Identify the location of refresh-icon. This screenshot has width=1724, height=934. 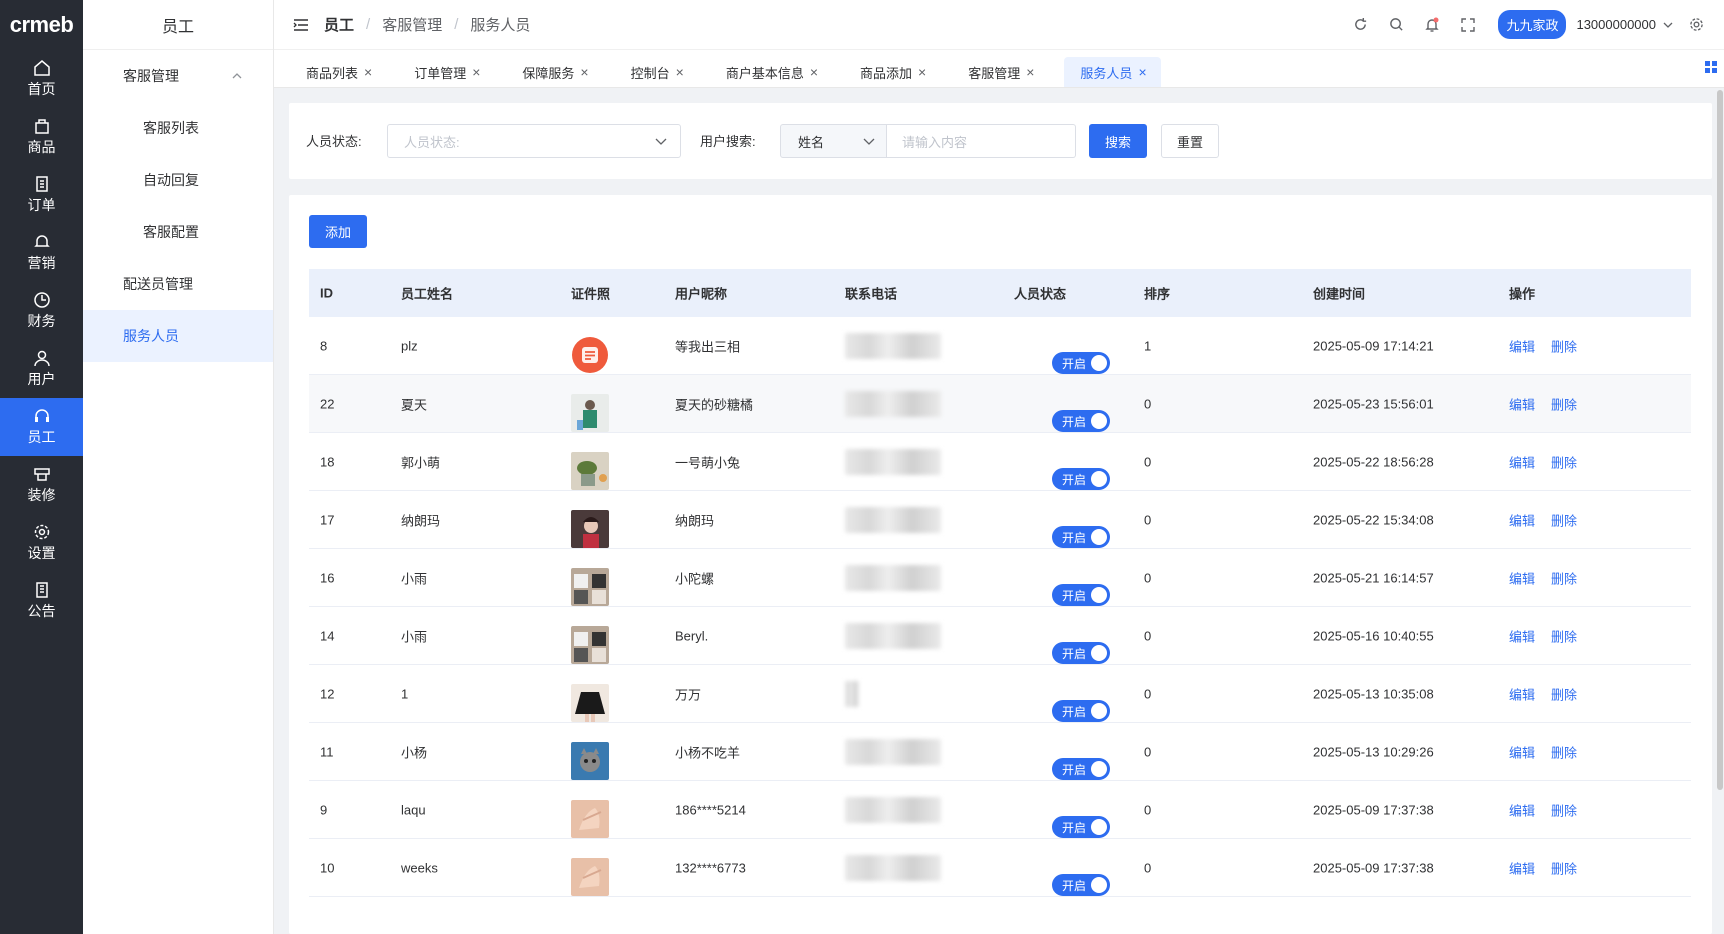
(1360, 25).